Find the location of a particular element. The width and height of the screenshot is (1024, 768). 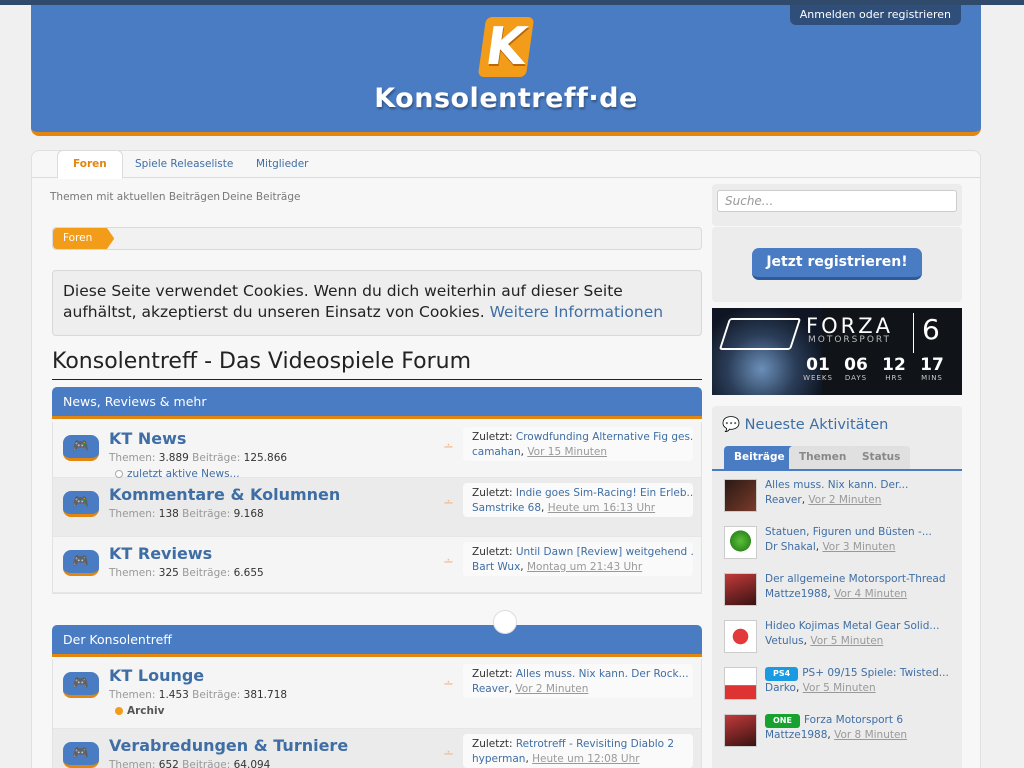

cookie-more-link: Weitere Informationen is located at coordinates (576, 312).